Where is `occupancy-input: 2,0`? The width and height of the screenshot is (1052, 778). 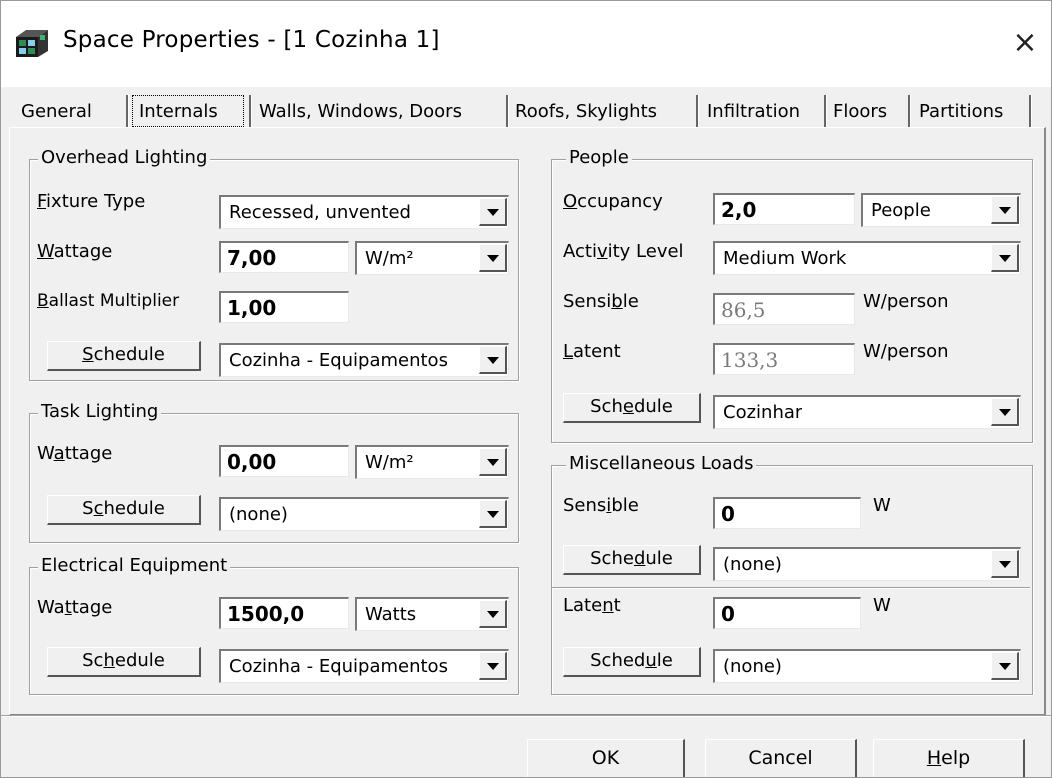 occupancy-input: 2,0 is located at coordinates (784, 209).